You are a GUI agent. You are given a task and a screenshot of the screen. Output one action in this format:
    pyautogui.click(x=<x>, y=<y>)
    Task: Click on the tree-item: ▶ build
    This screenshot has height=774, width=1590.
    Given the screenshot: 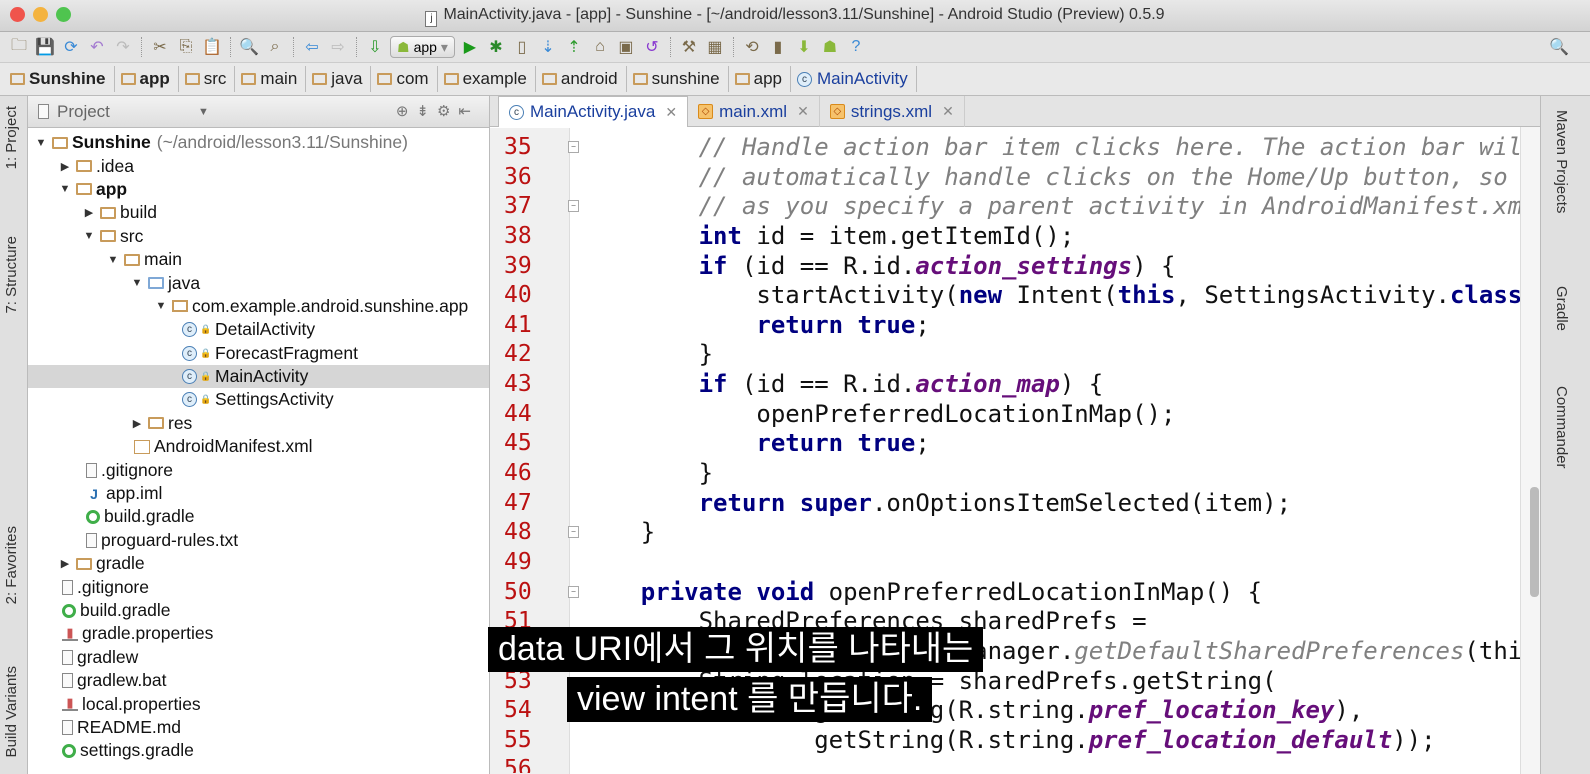 What is the action you would take?
    pyautogui.click(x=258, y=212)
    